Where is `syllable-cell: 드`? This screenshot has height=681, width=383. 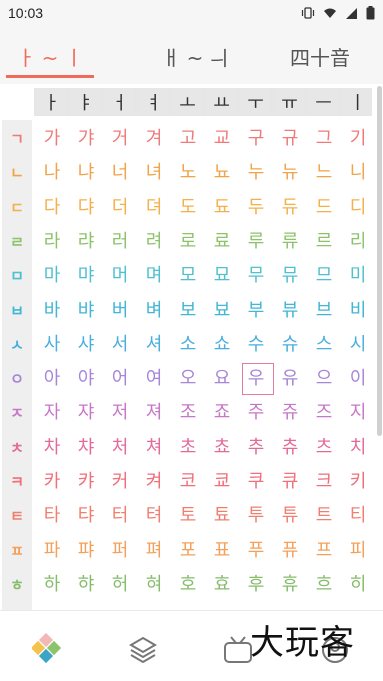
syllable-cell: 드 is located at coordinates (324, 206).